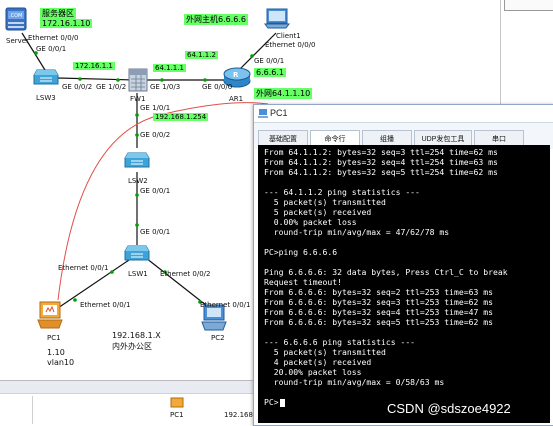 The image size is (553, 426). Describe the element at coordinates (236, 75) in the screenshot. I see `svg-text: R` at that location.